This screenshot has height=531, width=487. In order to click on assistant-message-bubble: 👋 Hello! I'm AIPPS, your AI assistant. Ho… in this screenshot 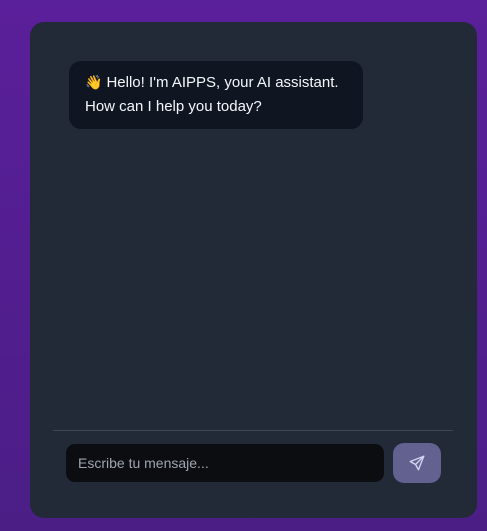, I will do `click(216, 95)`.